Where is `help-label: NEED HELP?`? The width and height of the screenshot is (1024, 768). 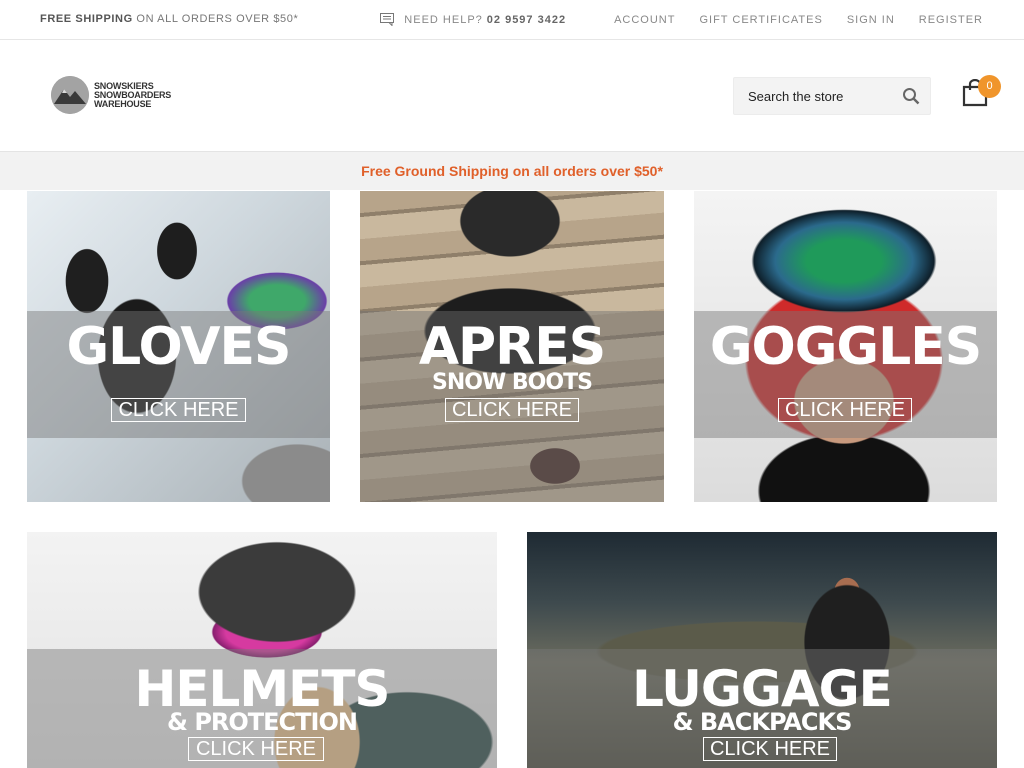 help-label: NEED HELP? is located at coordinates (443, 19).